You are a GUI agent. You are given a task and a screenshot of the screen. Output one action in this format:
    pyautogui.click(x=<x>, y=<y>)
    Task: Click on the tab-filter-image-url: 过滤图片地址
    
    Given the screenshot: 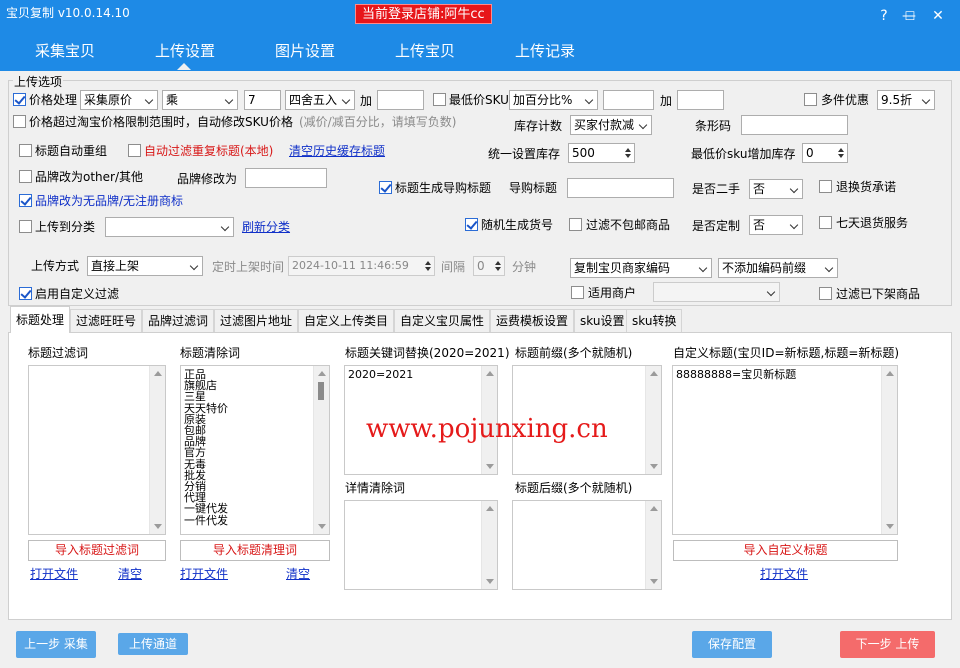 What is the action you would take?
    pyautogui.click(x=256, y=320)
    